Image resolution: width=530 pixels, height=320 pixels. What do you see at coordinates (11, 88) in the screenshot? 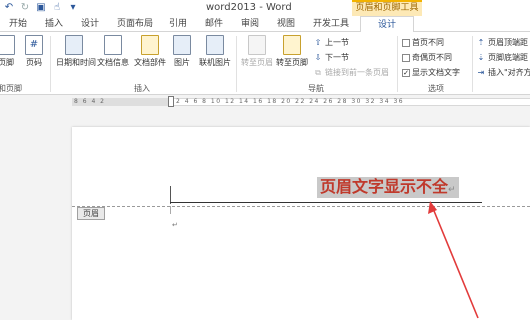
I see `group-label-header-footer: 和页脚` at bounding box center [11, 88].